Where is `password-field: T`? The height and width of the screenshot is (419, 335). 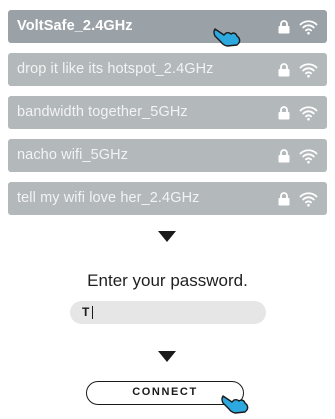 password-field: T is located at coordinates (168, 312).